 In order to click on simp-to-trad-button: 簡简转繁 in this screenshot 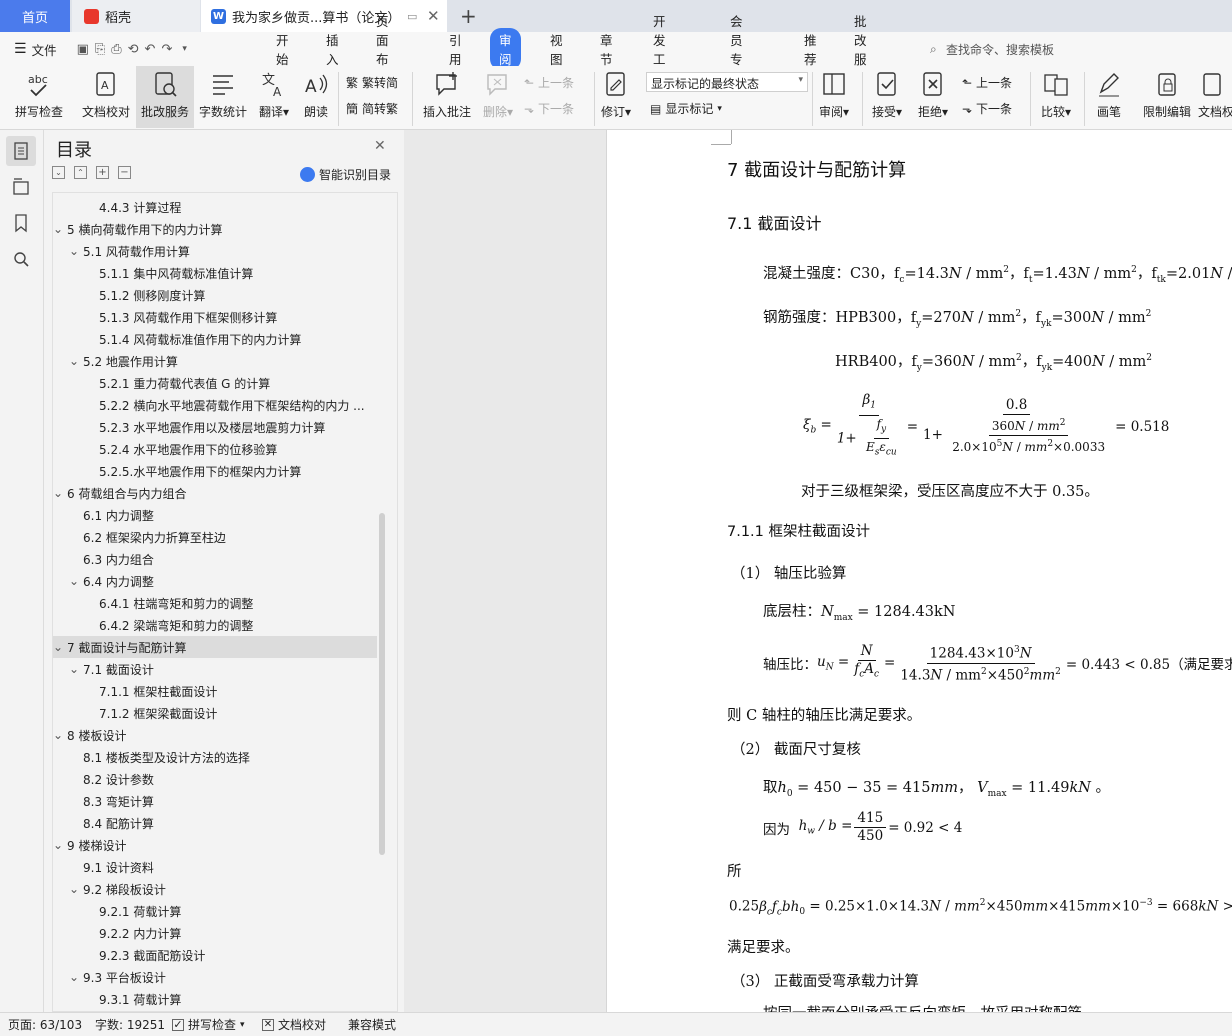, I will do `click(372, 108)`.